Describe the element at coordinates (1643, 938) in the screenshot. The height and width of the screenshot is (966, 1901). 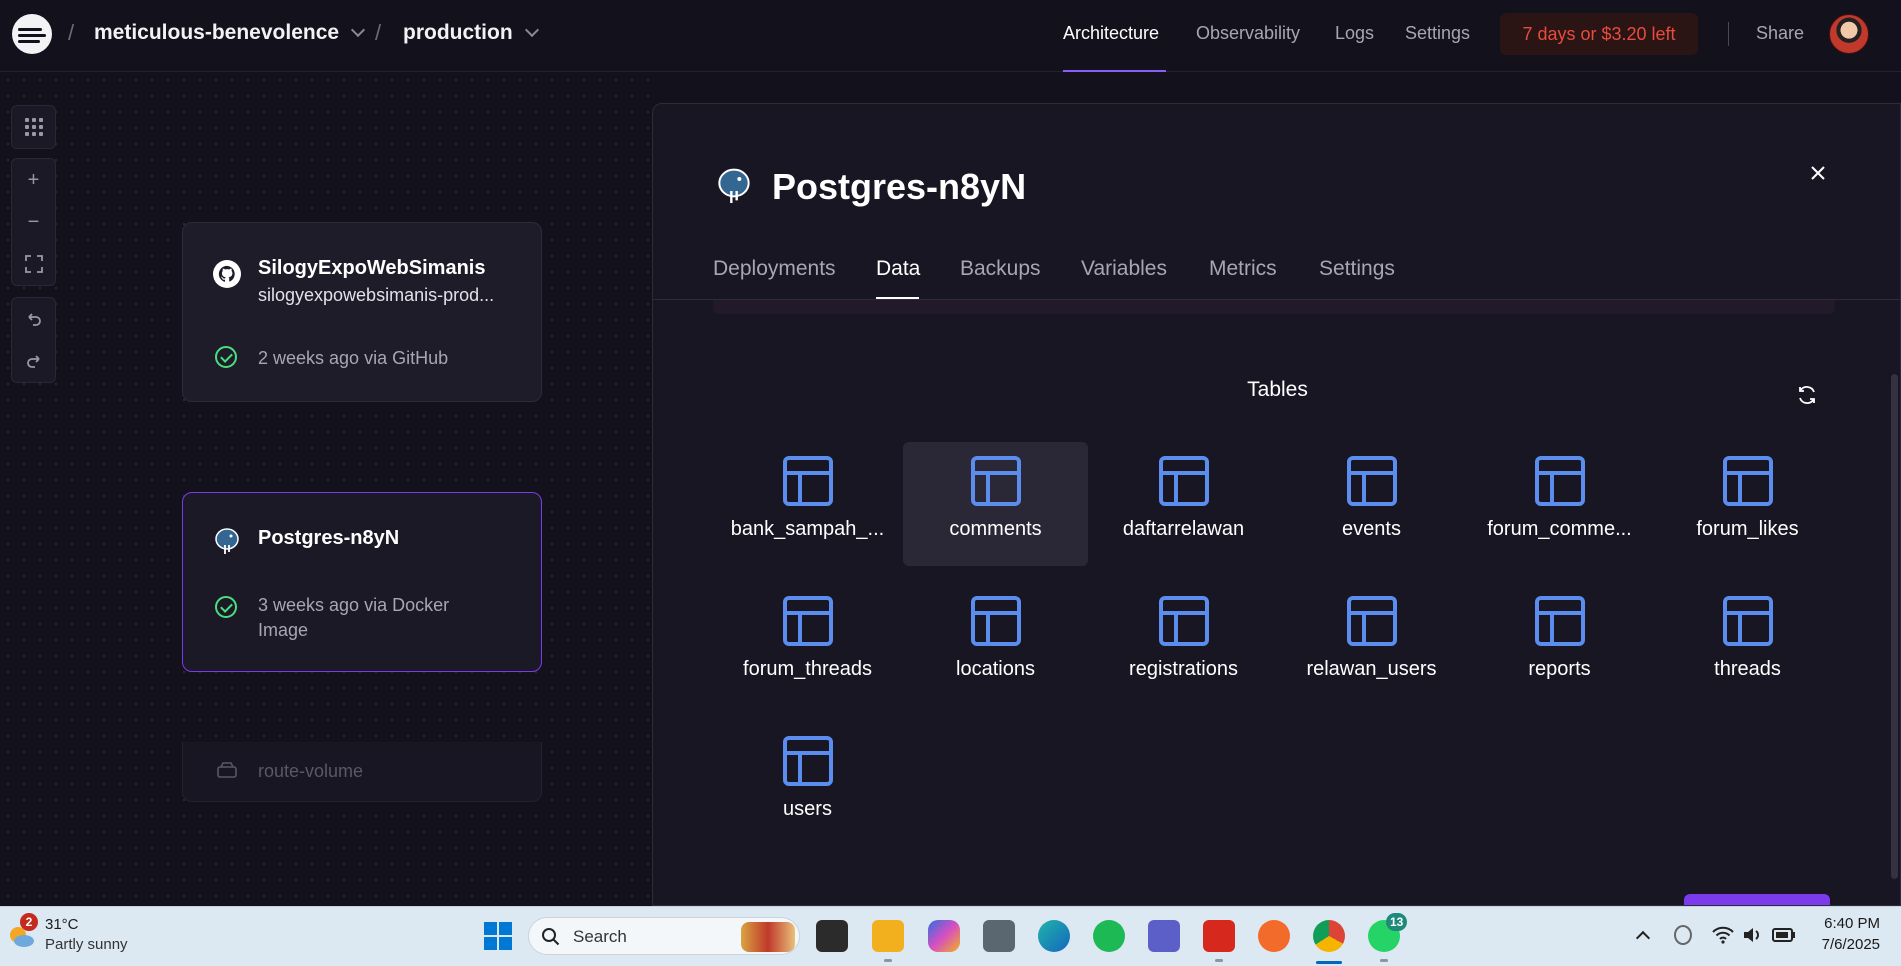
I see `chevron-up-icon` at that location.